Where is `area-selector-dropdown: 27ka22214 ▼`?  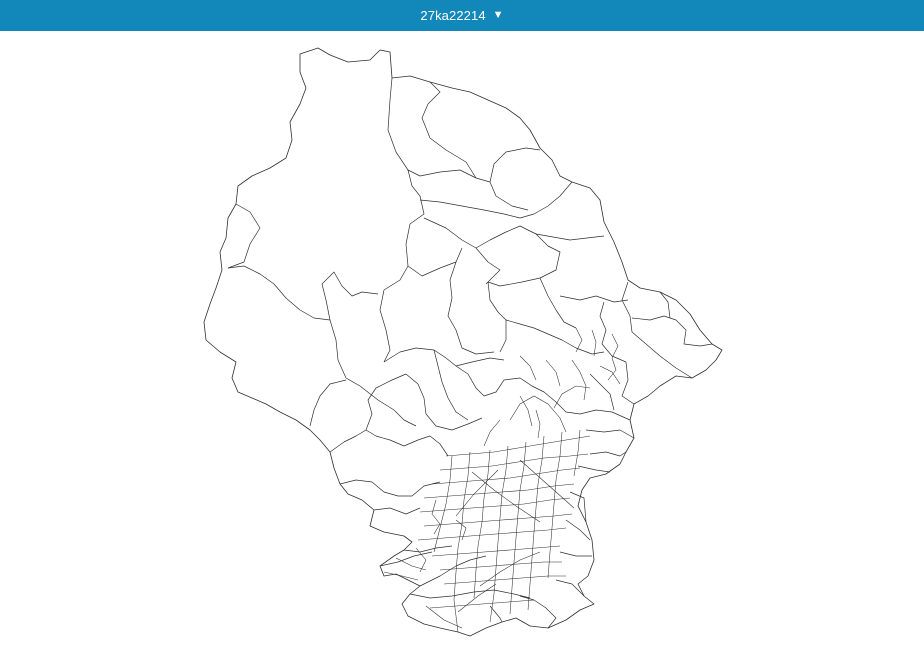 area-selector-dropdown: 27ka22214 ▼ is located at coordinates (462, 15).